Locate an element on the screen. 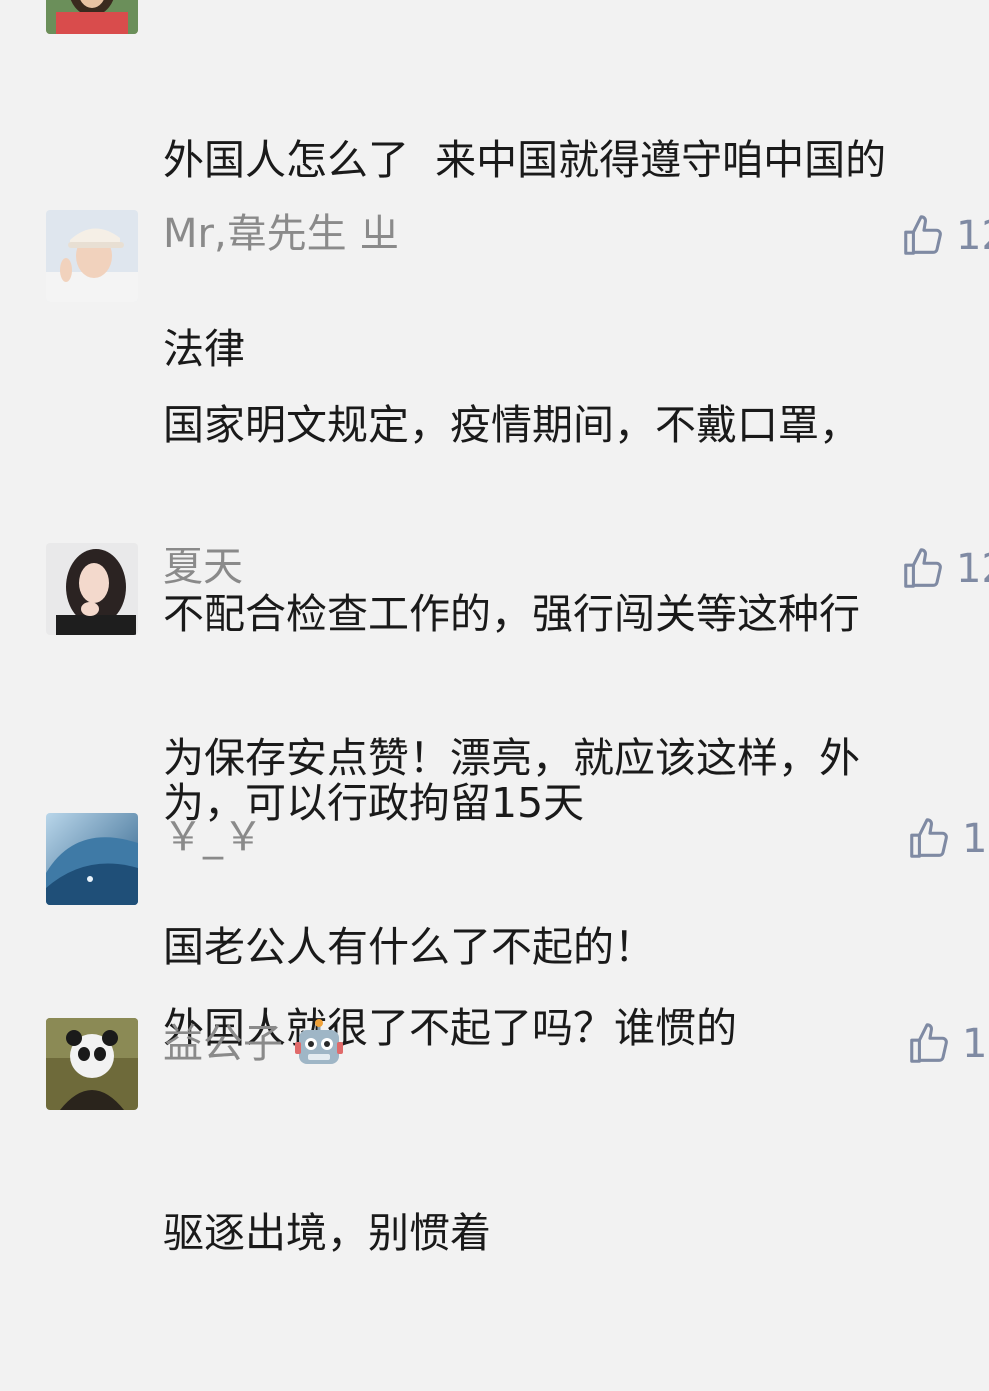 Image resolution: width=989 pixels, height=1391 pixels. comment-line: 外国人怎么了 来中国就得遵守咱中国的 is located at coordinates (525, 160).